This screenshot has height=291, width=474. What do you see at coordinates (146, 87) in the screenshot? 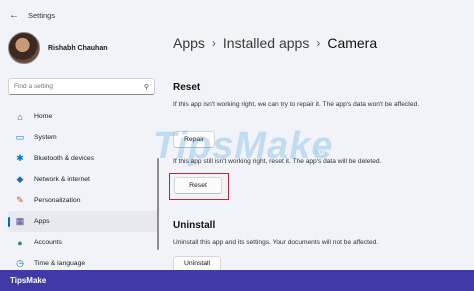
I see `search-icon: ⚲` at bounding box center [146, 87].